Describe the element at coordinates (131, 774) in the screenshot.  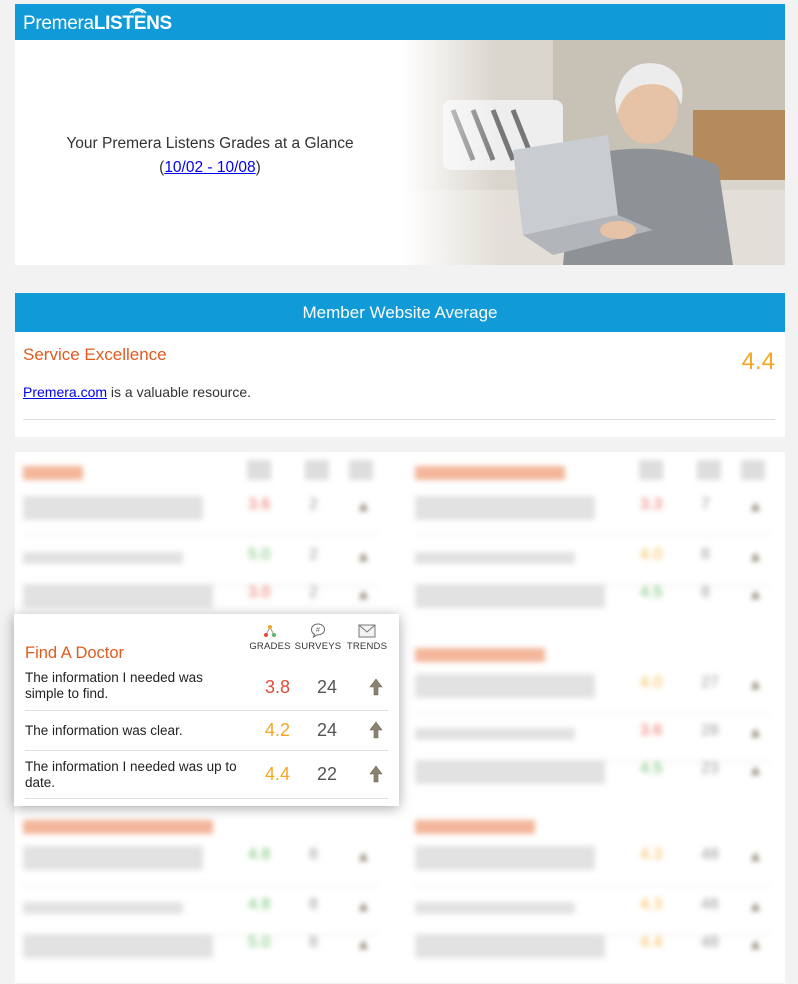
I see `question-text: The information I needed was up to date.` at that location.